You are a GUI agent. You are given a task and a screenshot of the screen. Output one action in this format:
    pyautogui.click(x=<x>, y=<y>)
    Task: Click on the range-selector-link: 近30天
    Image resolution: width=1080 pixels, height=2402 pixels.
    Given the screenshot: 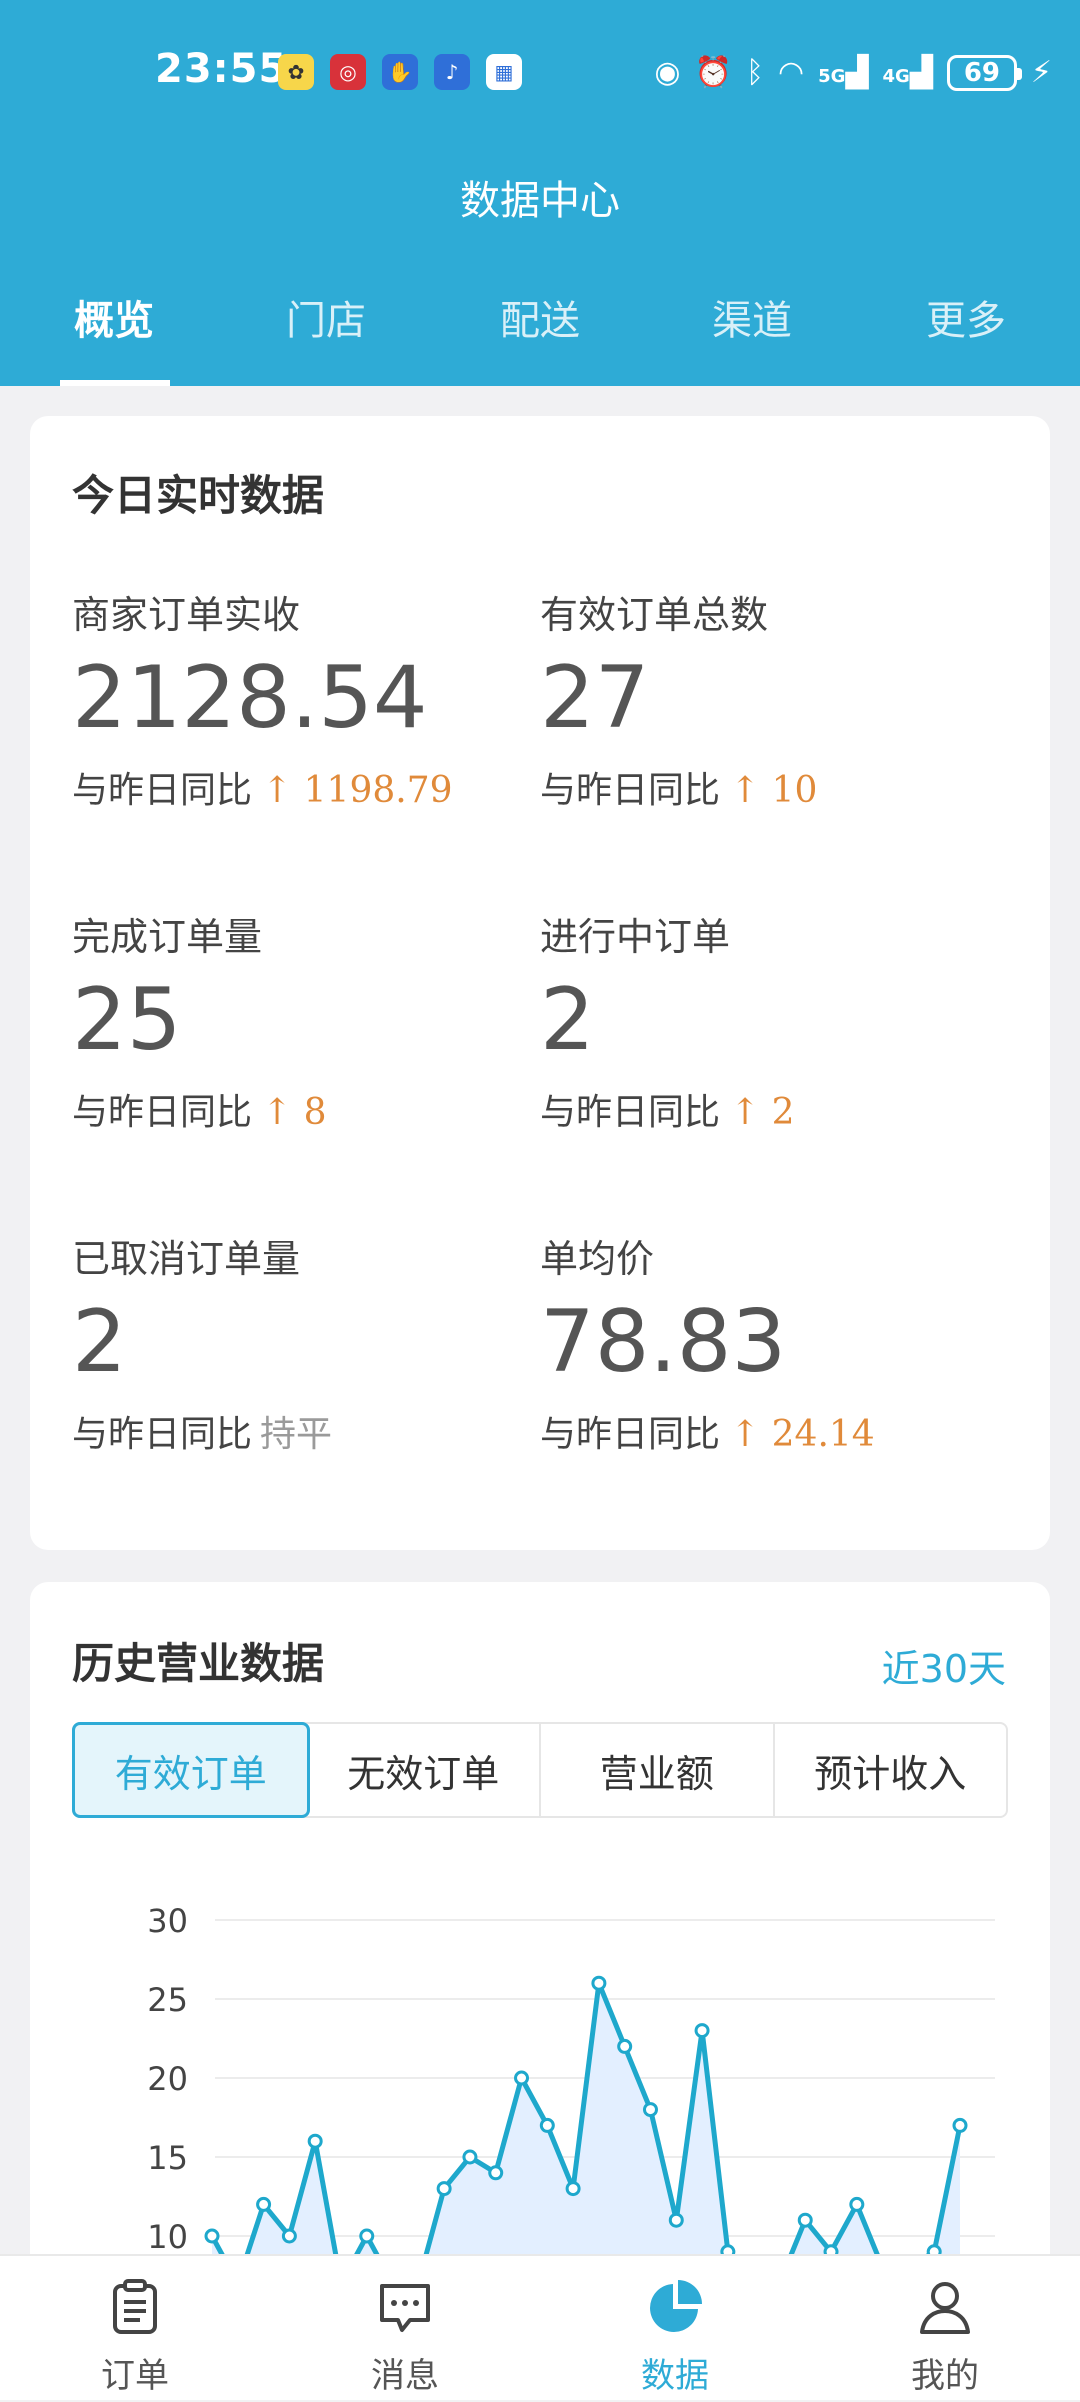 What is the action you would take?
    pyautogui.click(x=944, y=1665)
    